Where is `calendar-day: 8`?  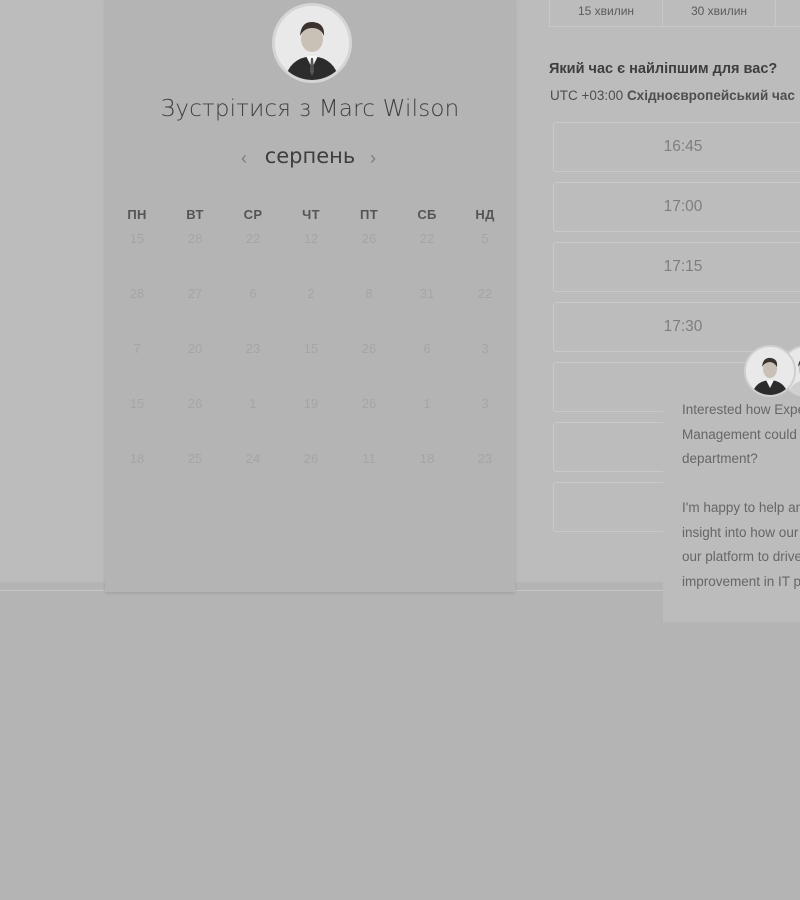
calendar-day: 8 is located at coordinates (369, 293).